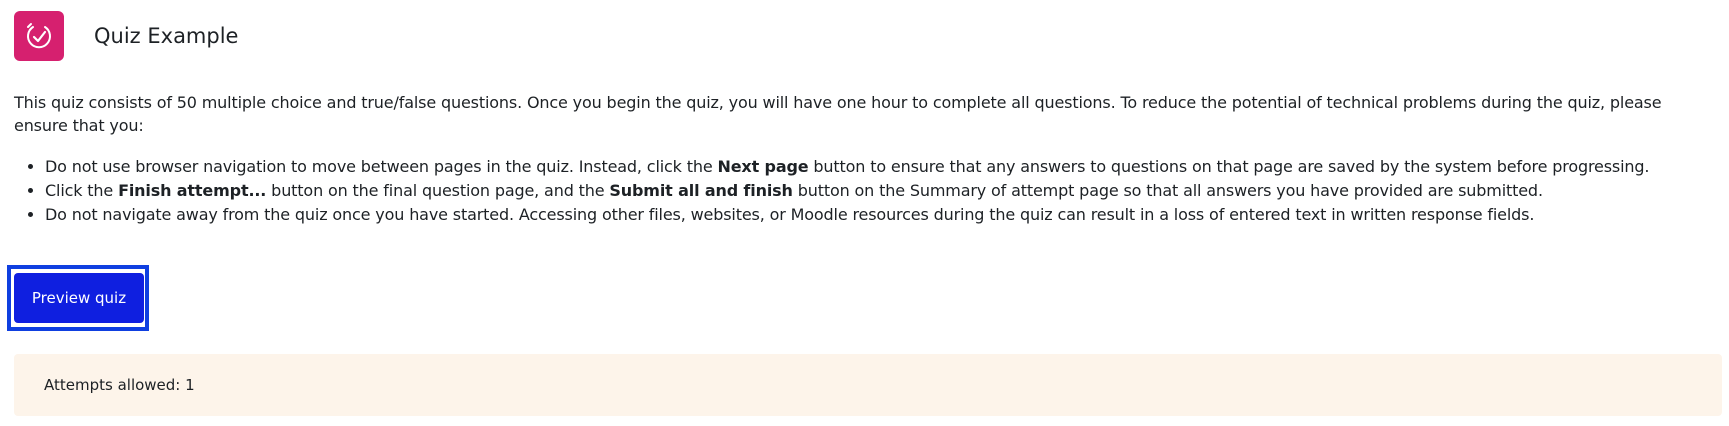 This screenshot has width=1729, height=426. I want to click on page-title: Quiz Example, so click(166, 36).